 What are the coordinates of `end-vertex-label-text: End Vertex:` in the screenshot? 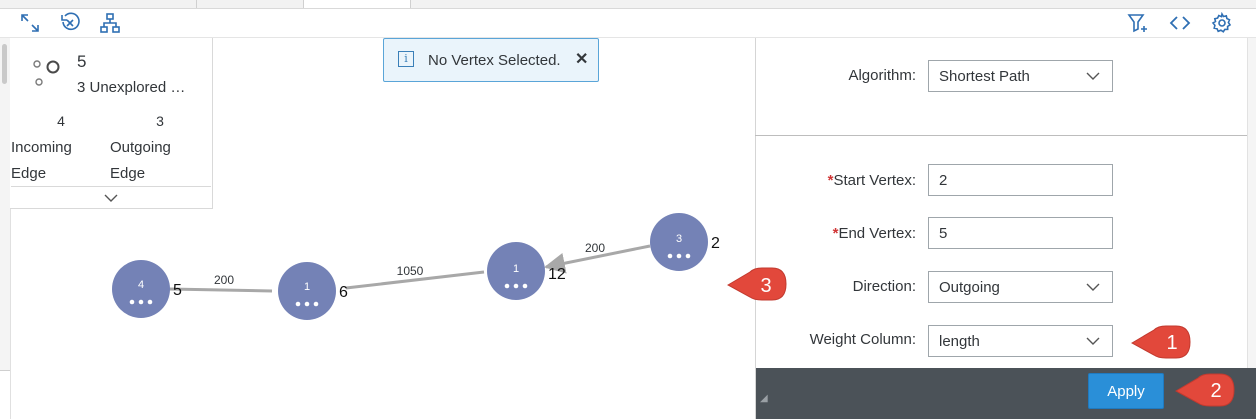 It's located at (877, 233).